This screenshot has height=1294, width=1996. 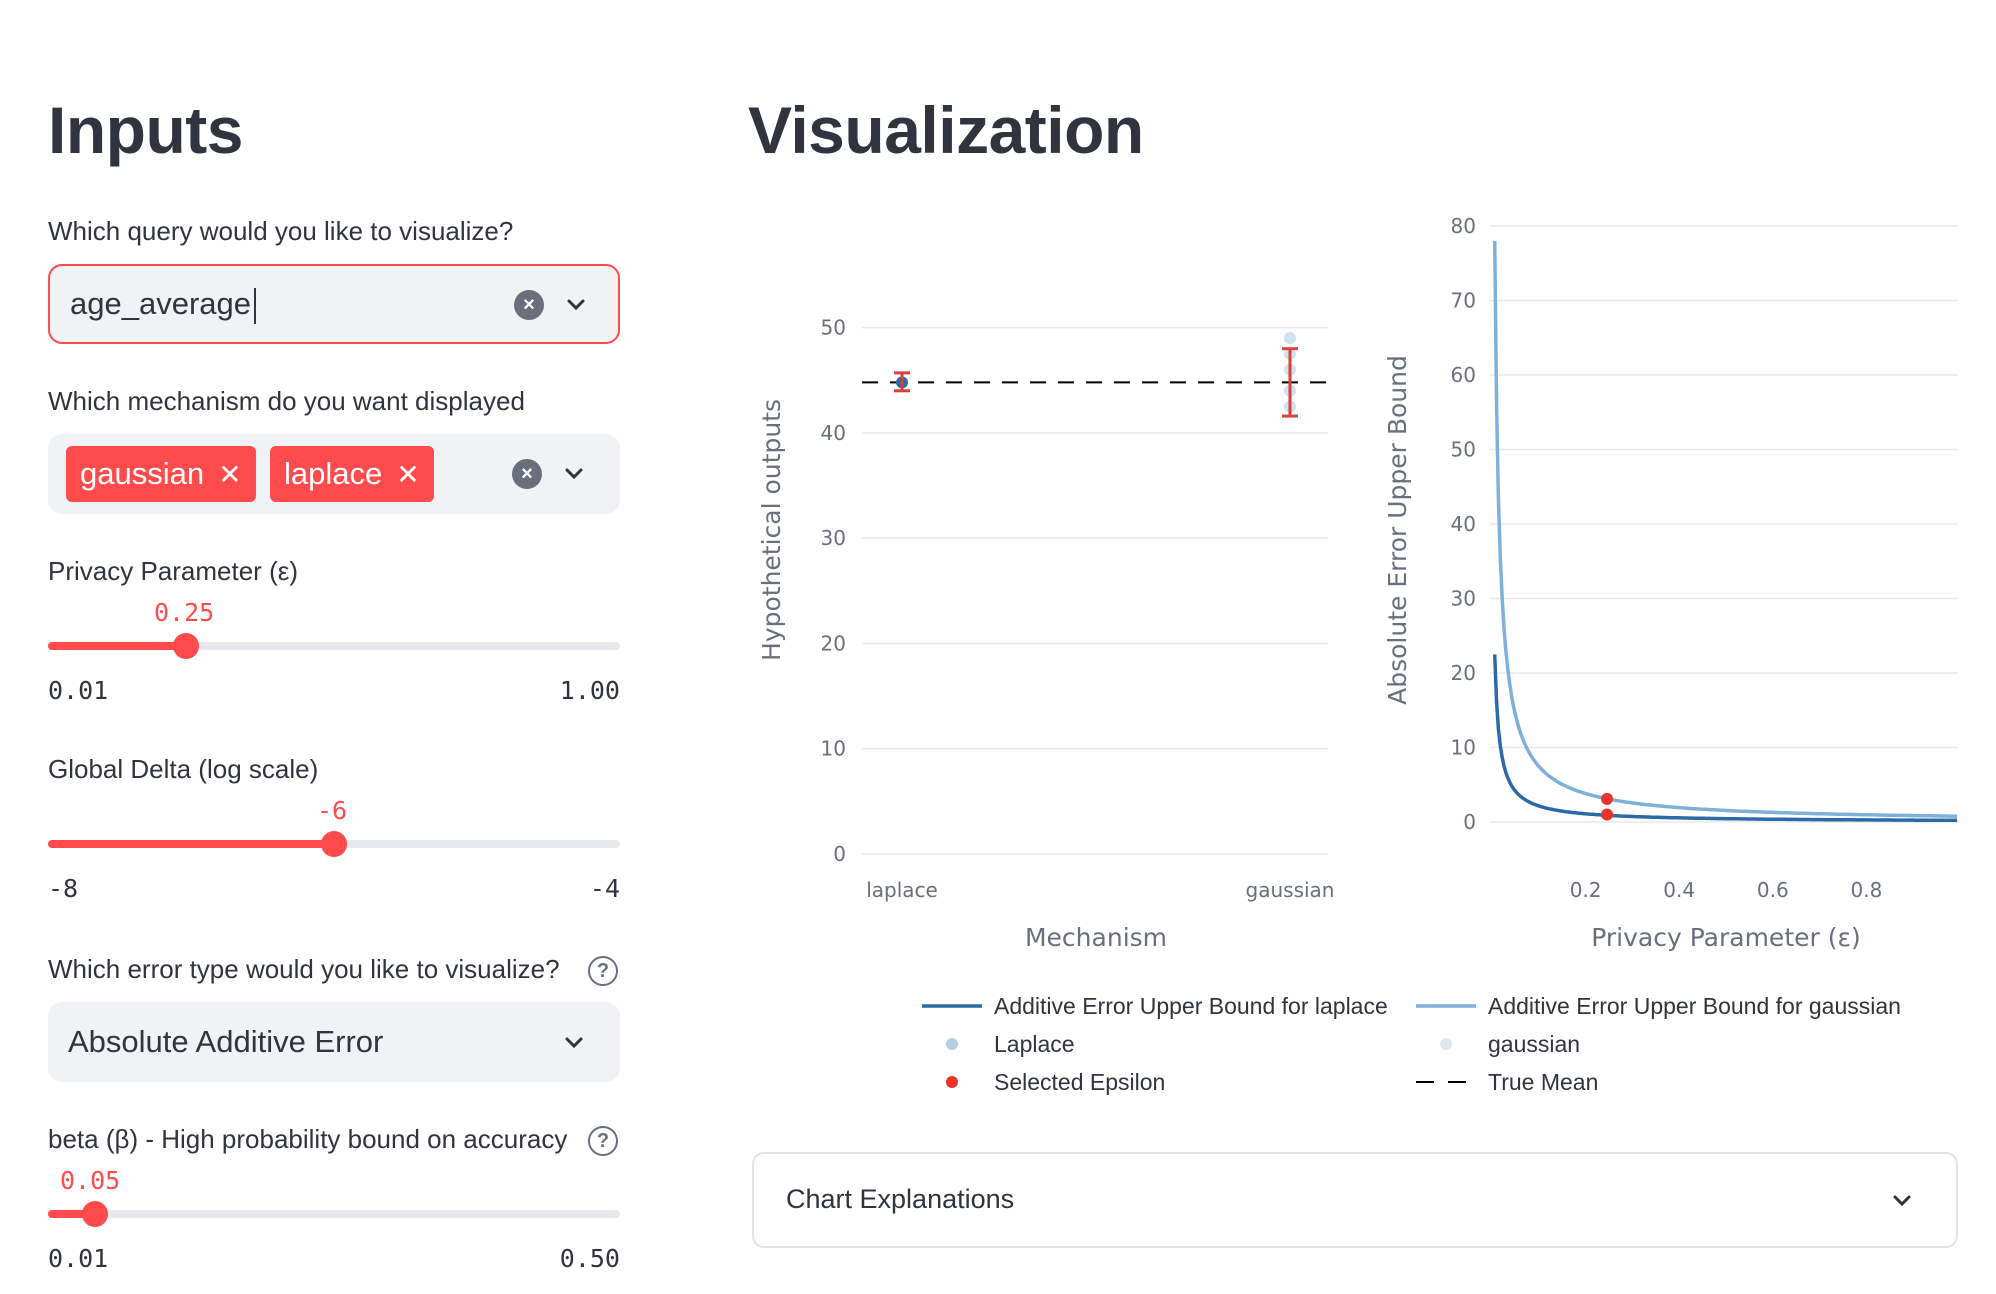 I want to click on x-tick-label: 0.6, so click(x=1773, y=890).